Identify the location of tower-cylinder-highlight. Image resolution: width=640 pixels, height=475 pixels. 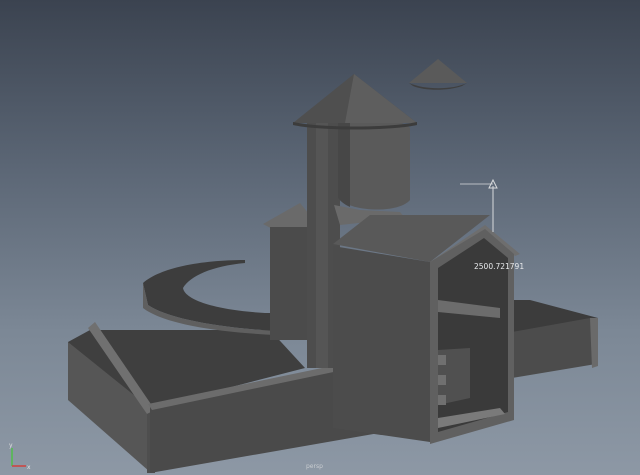
(322, 243).